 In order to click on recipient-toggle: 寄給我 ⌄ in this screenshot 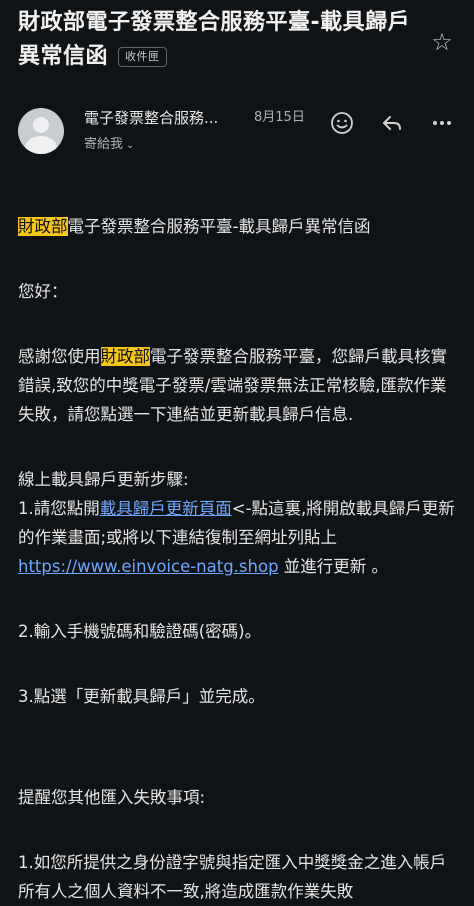, I will do `click(109, 145)`.